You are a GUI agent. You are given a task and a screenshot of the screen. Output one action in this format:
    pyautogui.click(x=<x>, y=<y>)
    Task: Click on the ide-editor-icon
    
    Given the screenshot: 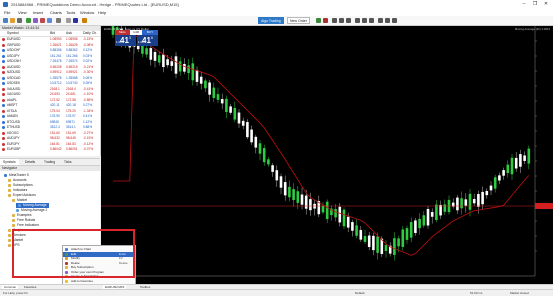 What is the action you would take?
    pyautogui.click(x=75, y=20)
    